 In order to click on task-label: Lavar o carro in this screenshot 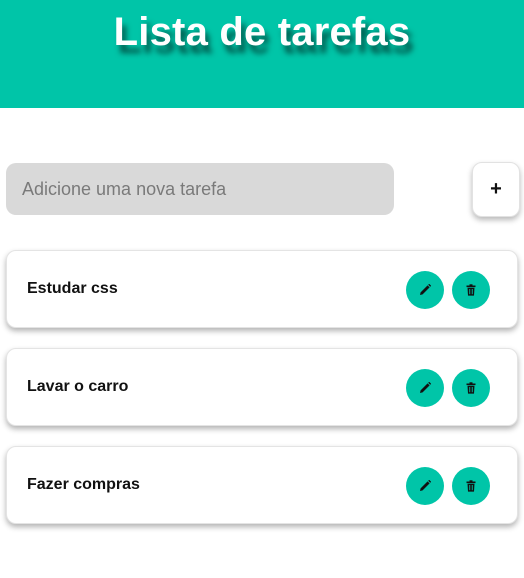, I will do `click(78, 386)`.